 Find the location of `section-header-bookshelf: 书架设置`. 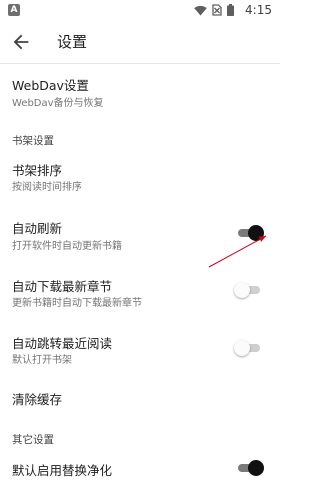

section-header-bookshelf: 书架设置 is located at coordinates (33, 141).